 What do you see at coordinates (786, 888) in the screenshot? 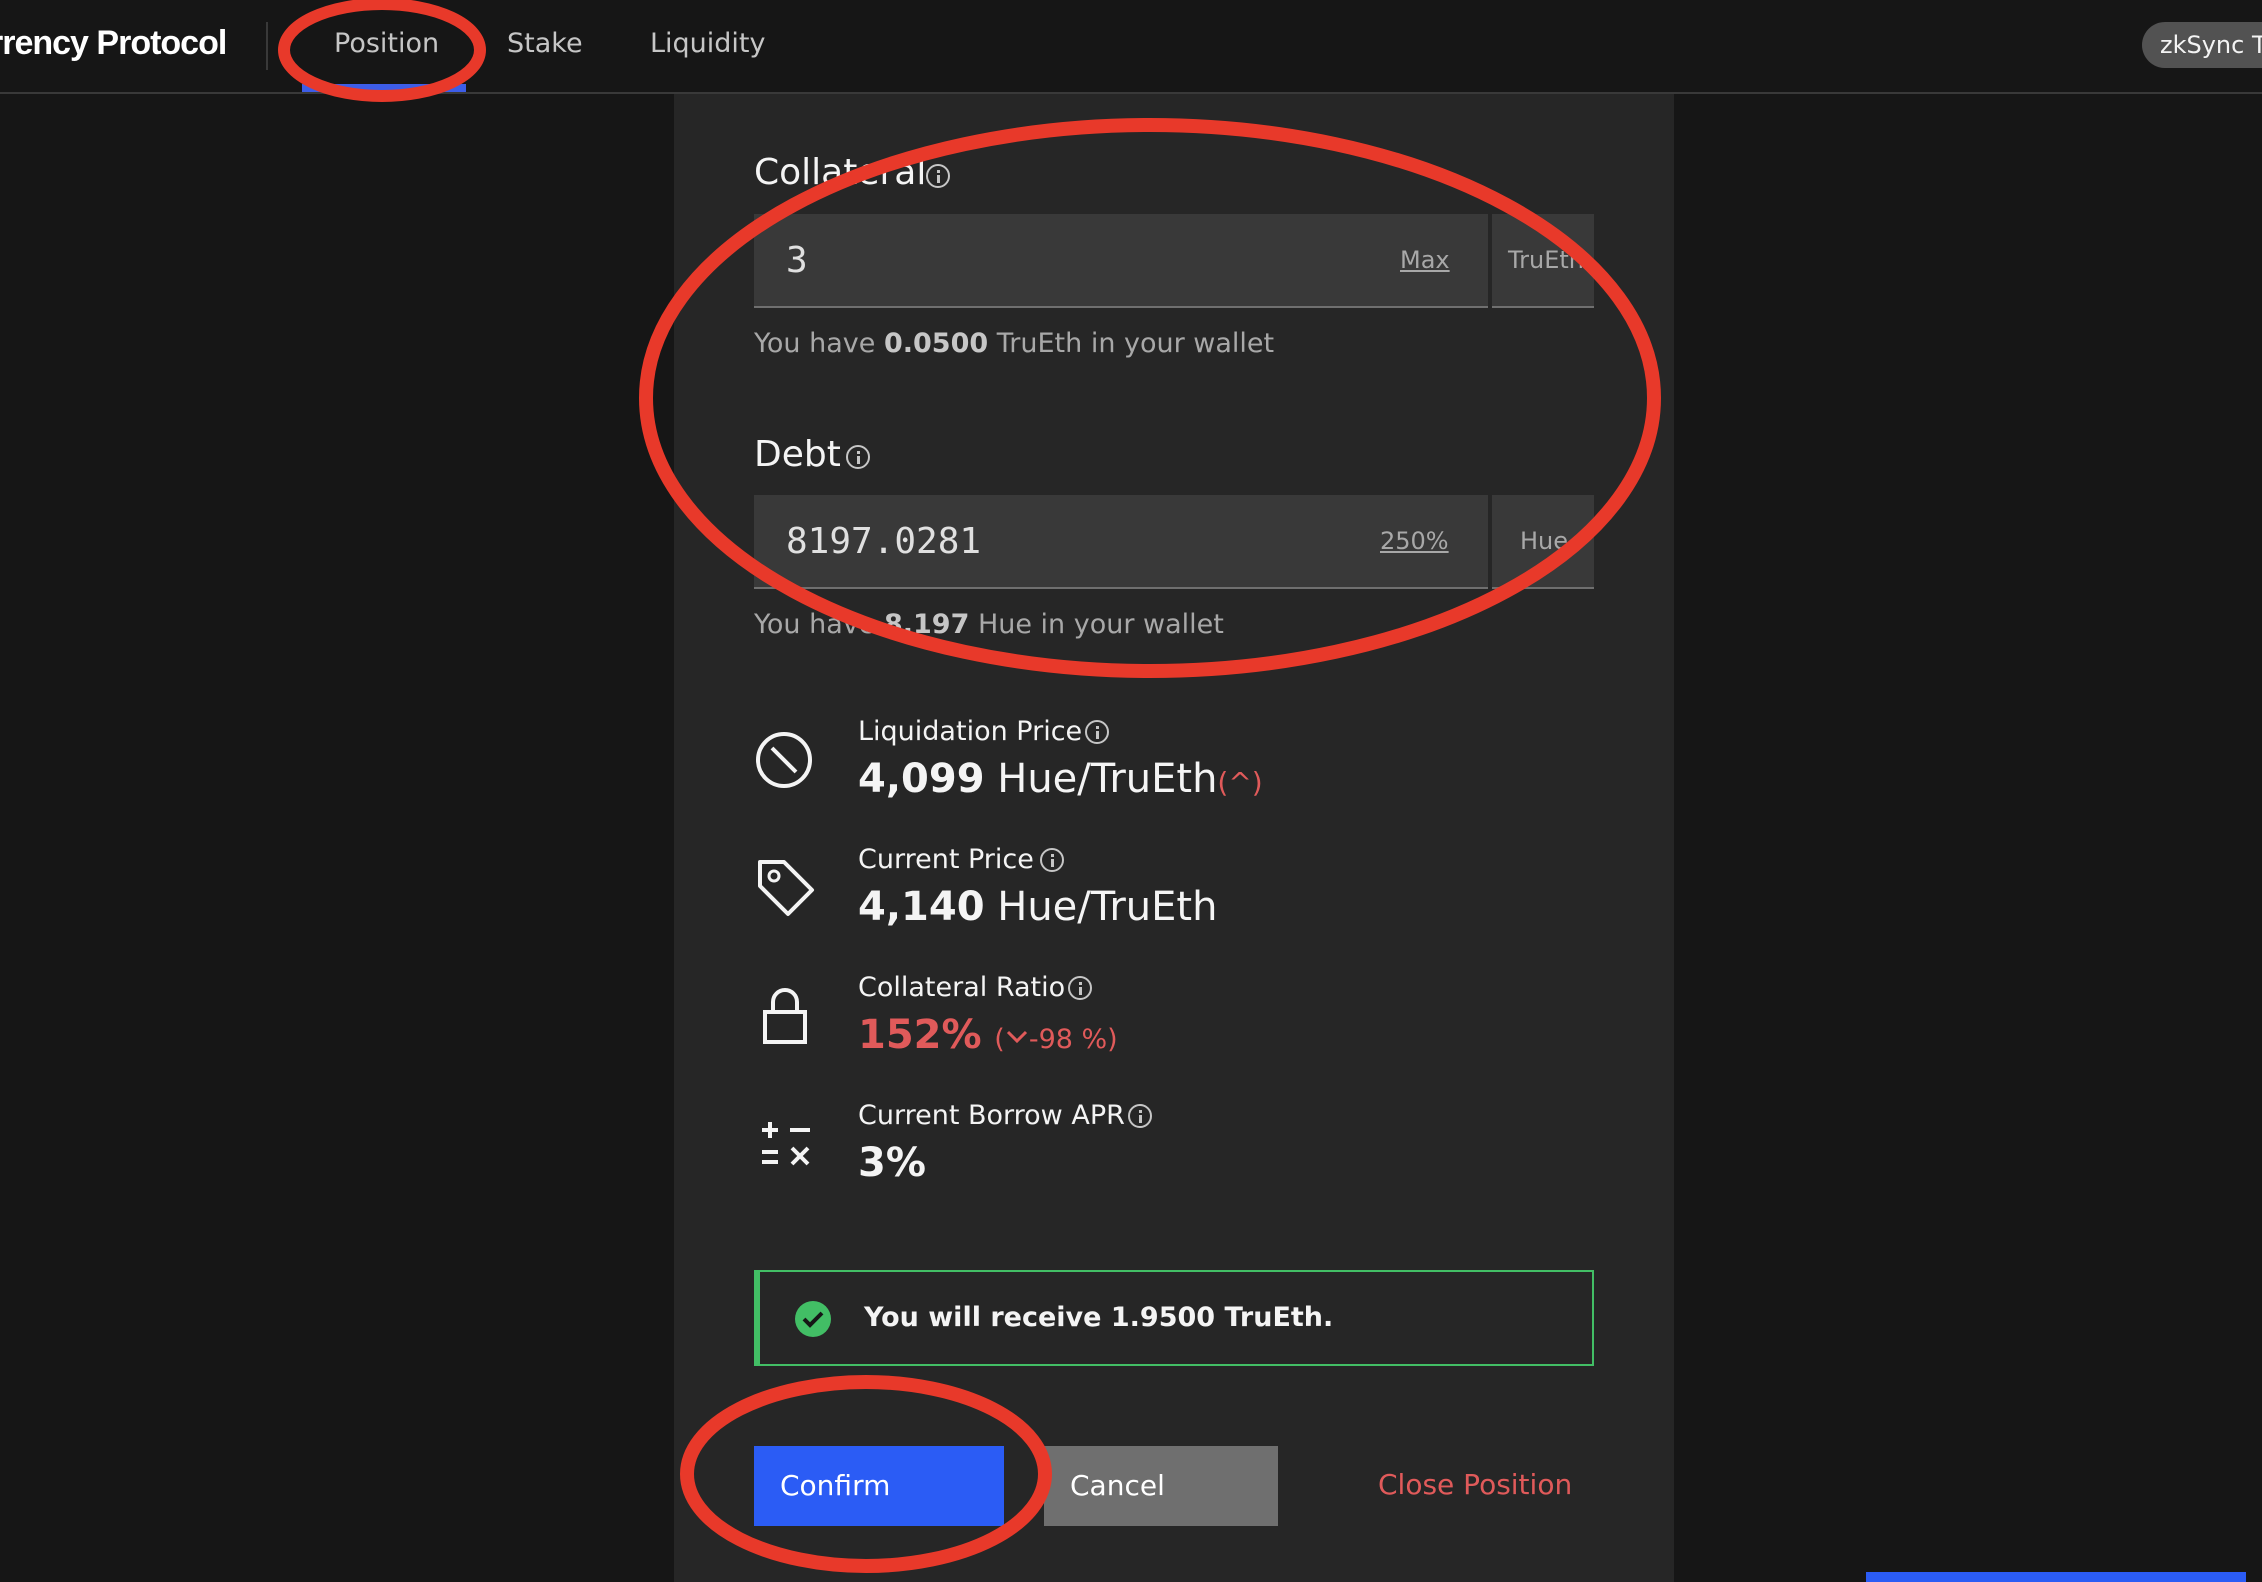
I see `tag-icon` at bounding box center [786, 888].